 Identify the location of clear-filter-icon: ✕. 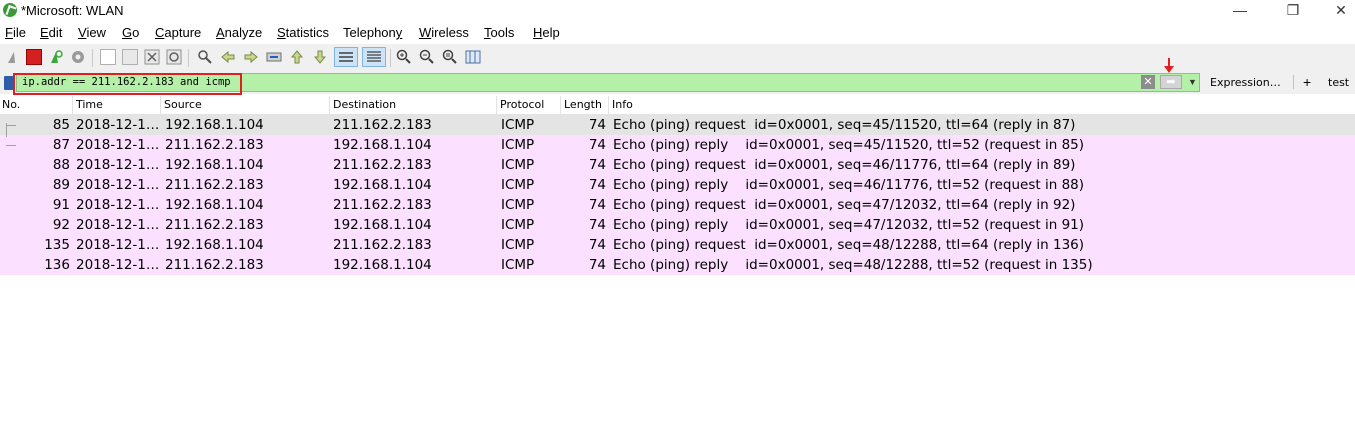
(1148, 82).